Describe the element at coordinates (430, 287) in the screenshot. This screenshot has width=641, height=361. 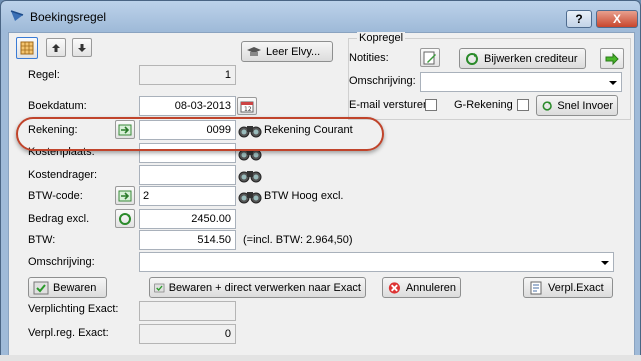
I see `annuleren-label: Annuleren` at that location.